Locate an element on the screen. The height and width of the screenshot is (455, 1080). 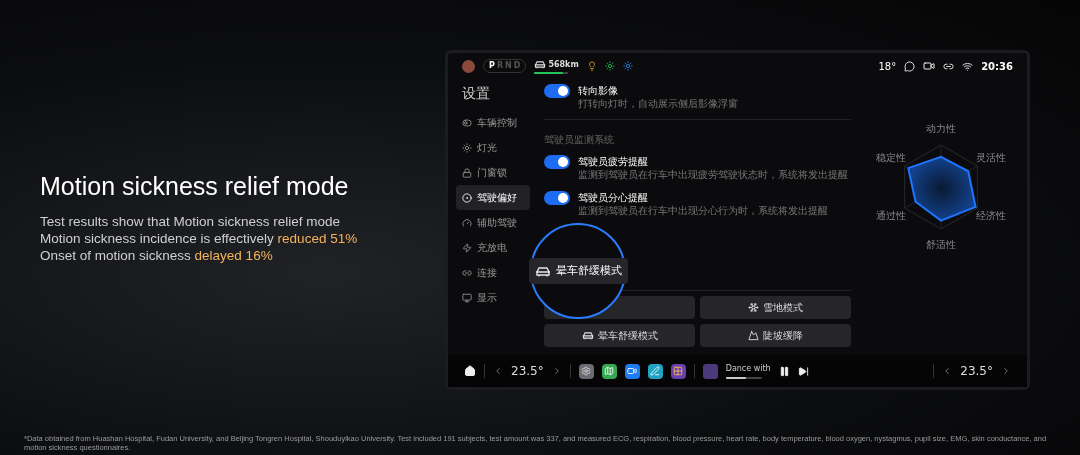
map-app-icon is located at coordinates (609, 371).